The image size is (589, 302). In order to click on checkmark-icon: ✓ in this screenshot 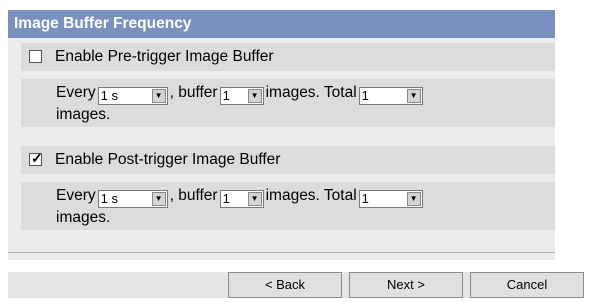, I will do `click(37, 158)`.